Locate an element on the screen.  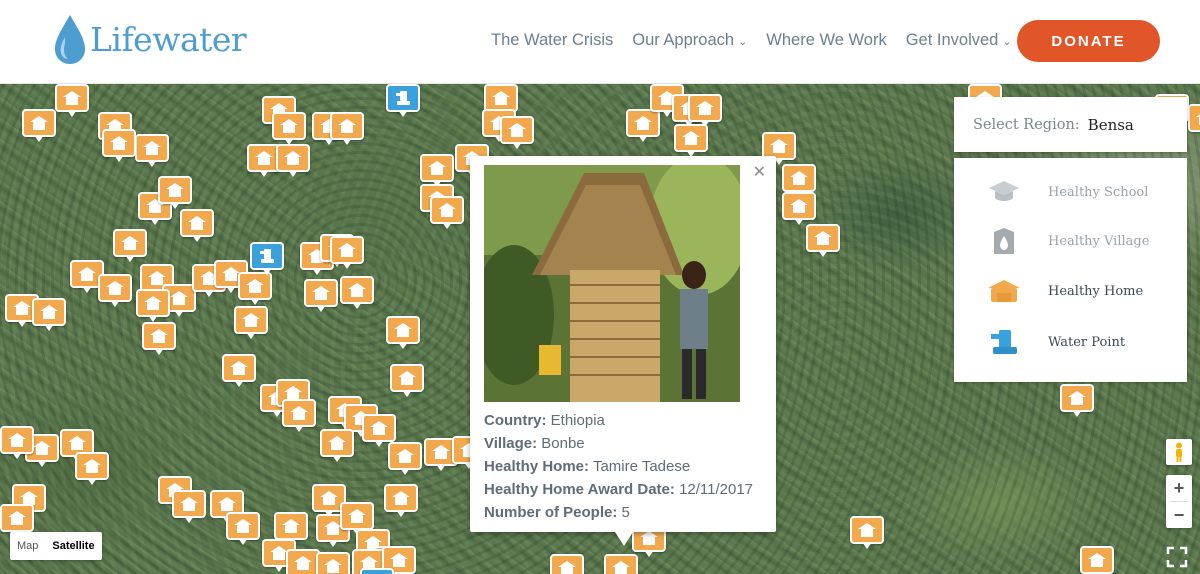
legend-healthy-home: Healthy Home is located at coordinates (1070, 291).